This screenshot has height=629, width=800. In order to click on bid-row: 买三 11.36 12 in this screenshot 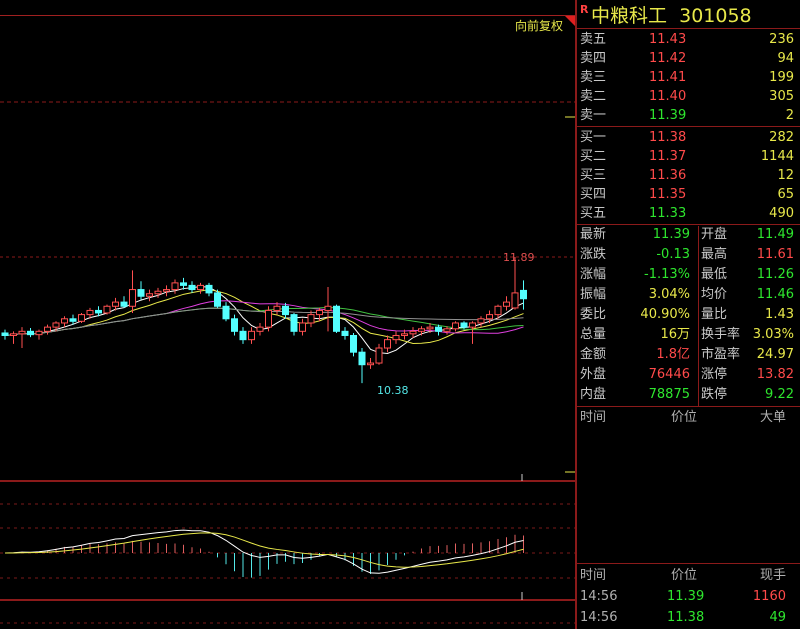, I will do `click(688, 175)`.